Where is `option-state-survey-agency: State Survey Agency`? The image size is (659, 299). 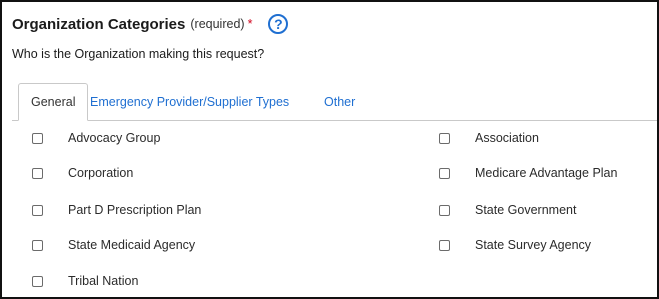 option-state-survey-agency: State Survey Agency is located at coordinates (515, 245).